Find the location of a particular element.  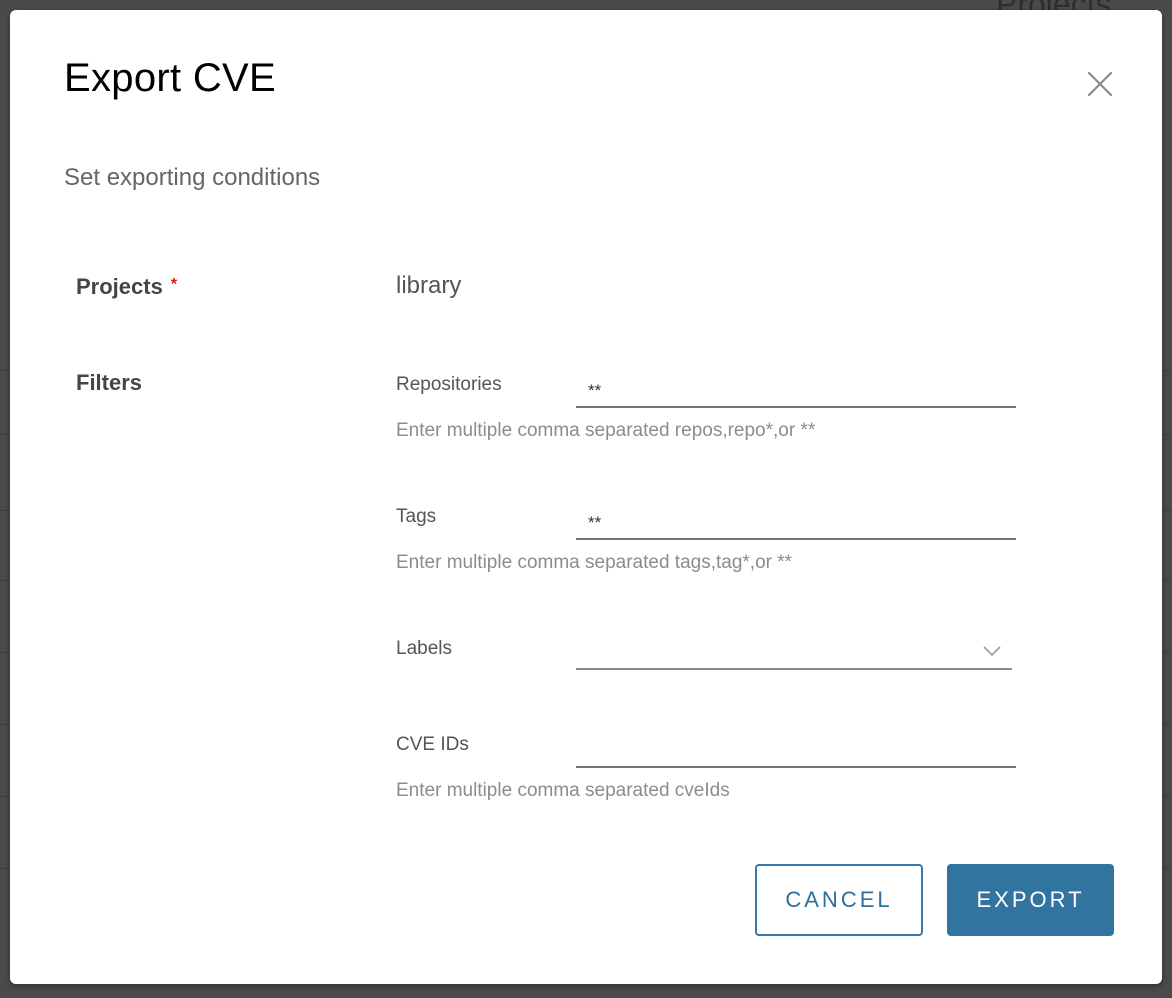

close-button is located at coordinates (1100, 84).